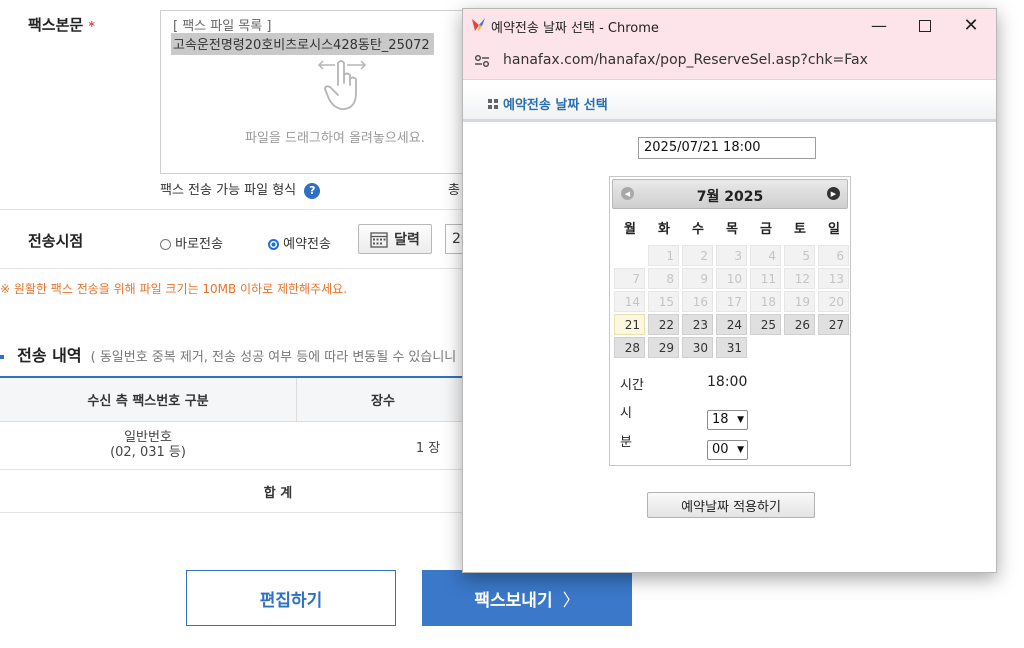 This screenshot has height=648, width=1024. What do you see at coordinates (833, 301) in the screenshot?
I see `calendar-day-disabled: 20` at bounding box center [833, 301].